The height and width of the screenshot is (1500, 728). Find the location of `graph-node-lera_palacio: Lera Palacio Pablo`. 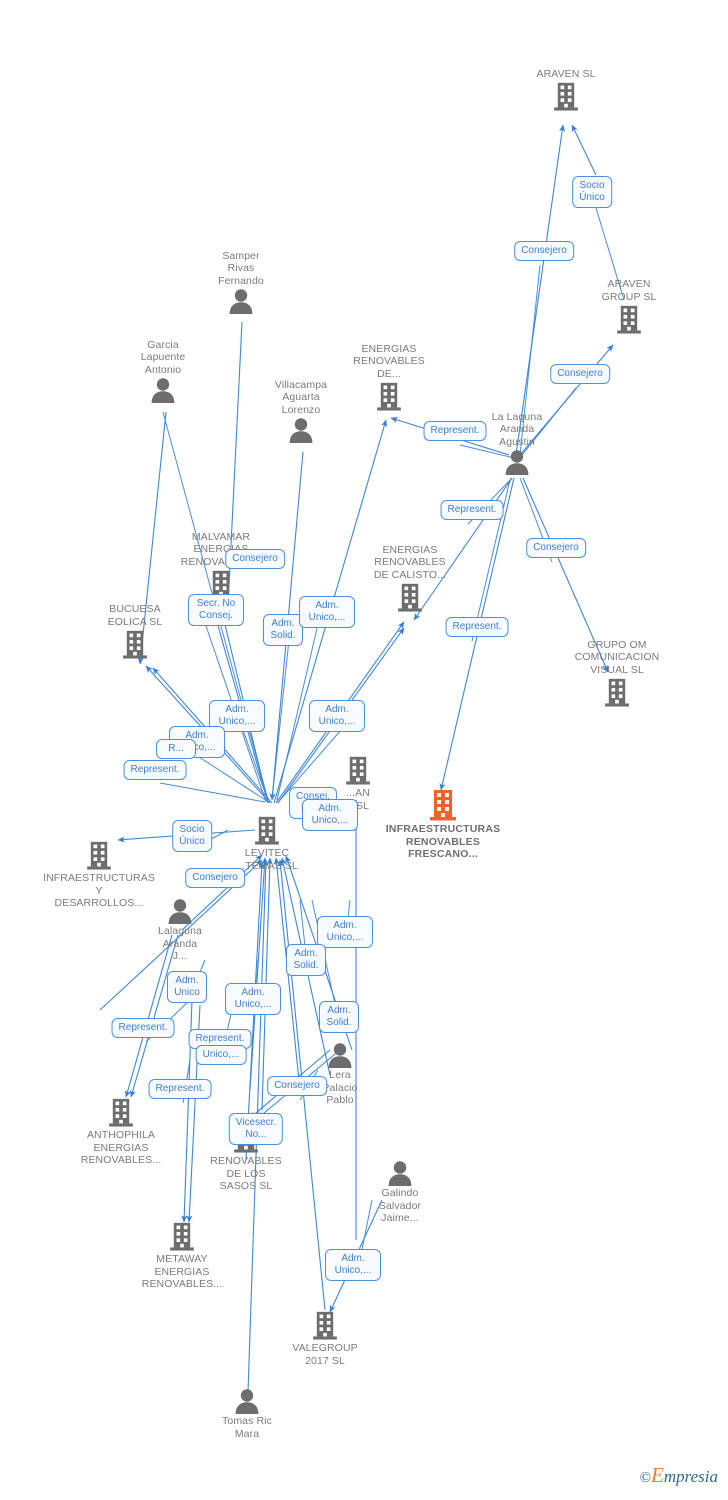

graph-node-lera_palacio: Lera Palacio Pablo is located at coordinates (340, 1074).